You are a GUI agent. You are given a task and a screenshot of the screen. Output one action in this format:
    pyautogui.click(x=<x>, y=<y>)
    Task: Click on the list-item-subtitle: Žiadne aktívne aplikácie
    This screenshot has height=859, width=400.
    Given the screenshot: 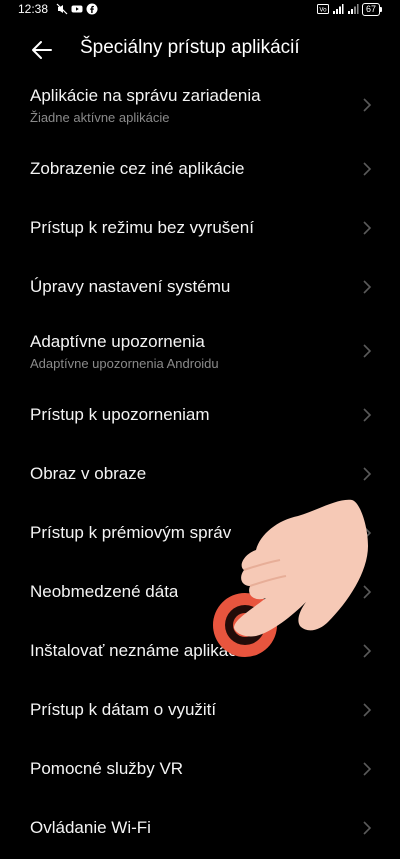 What is the action you would take?
    pyautogui.click(x=100, y=117)
    